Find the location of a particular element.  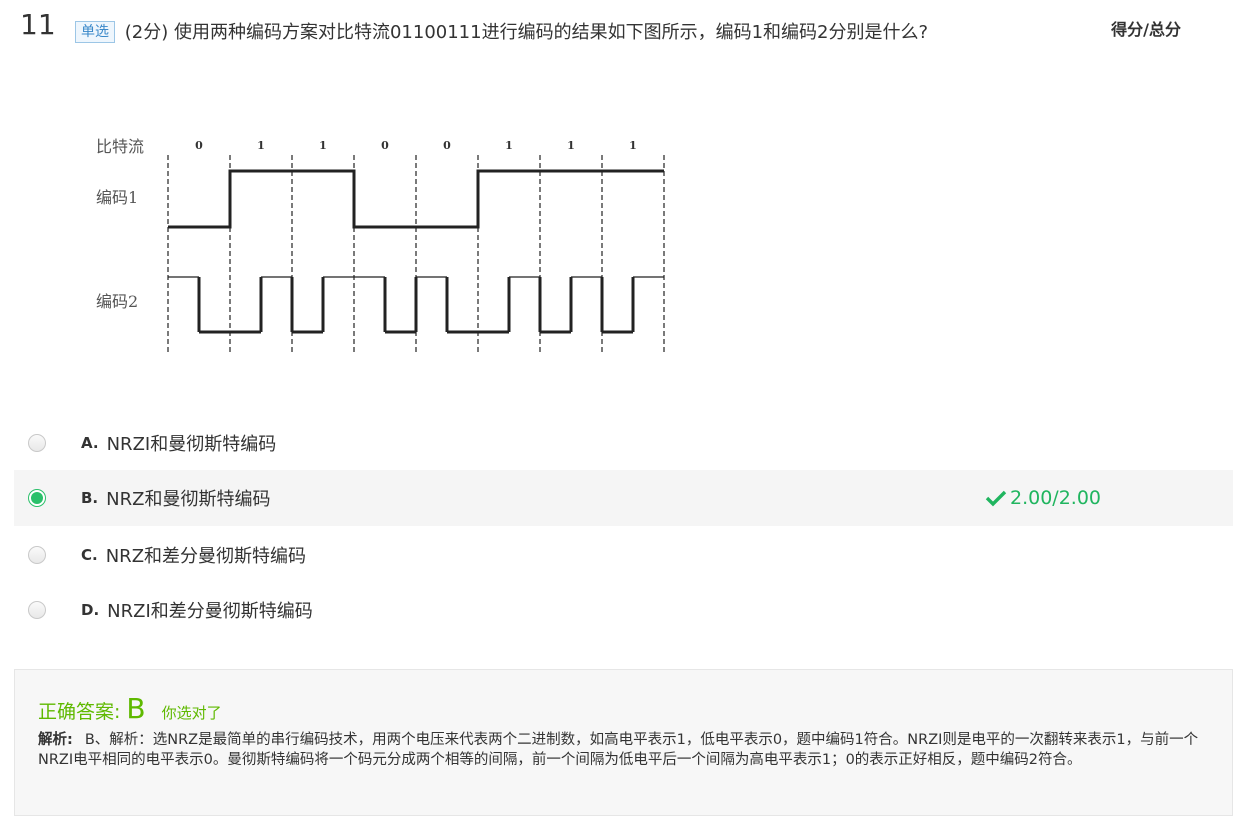

option-a: A. NRZI和曼彻斯特编码 is located at coordinates (623, 443).